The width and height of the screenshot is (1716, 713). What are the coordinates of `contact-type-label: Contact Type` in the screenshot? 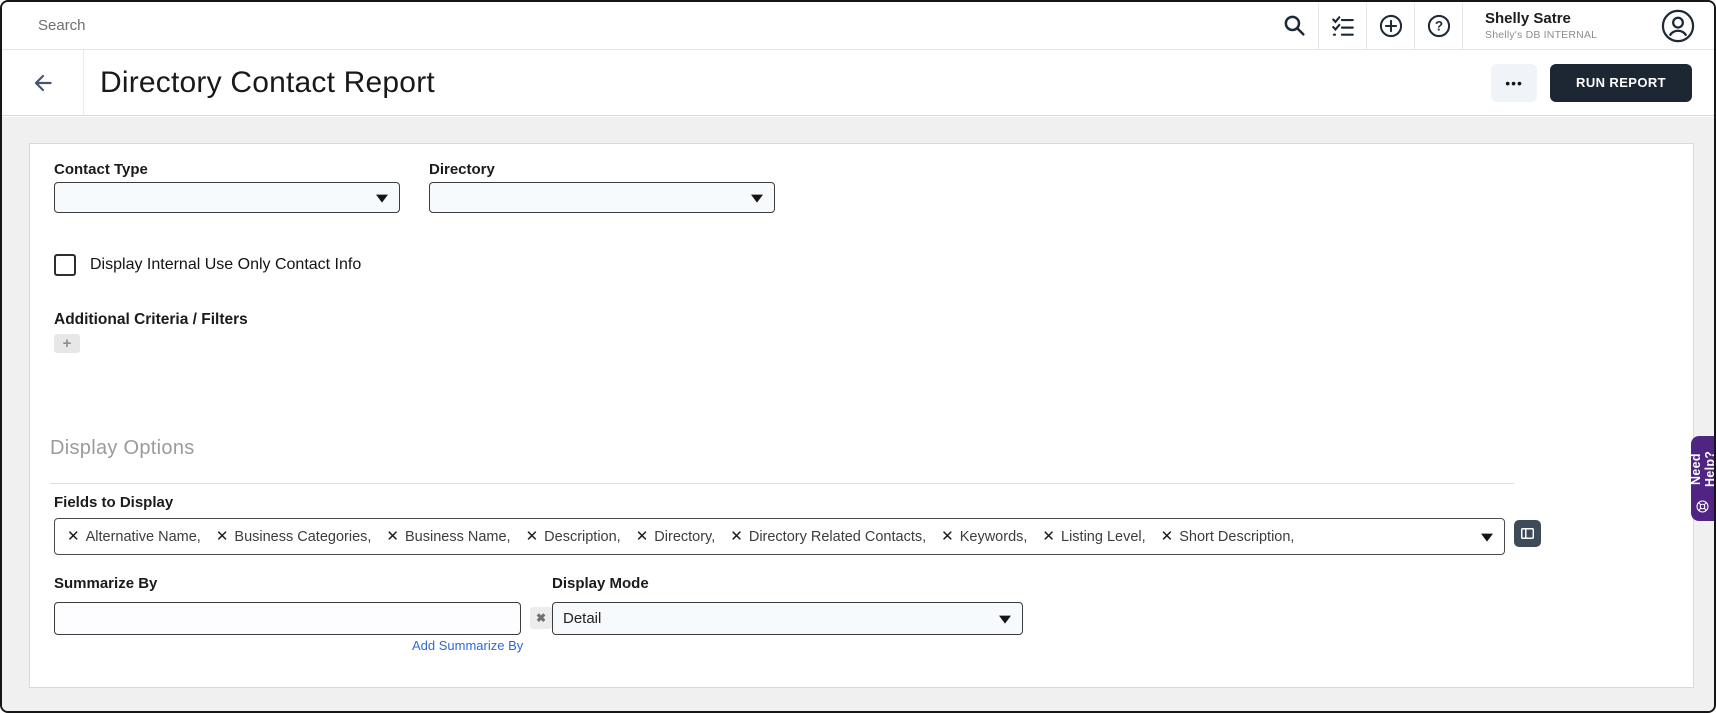 It's located at (101, 169).